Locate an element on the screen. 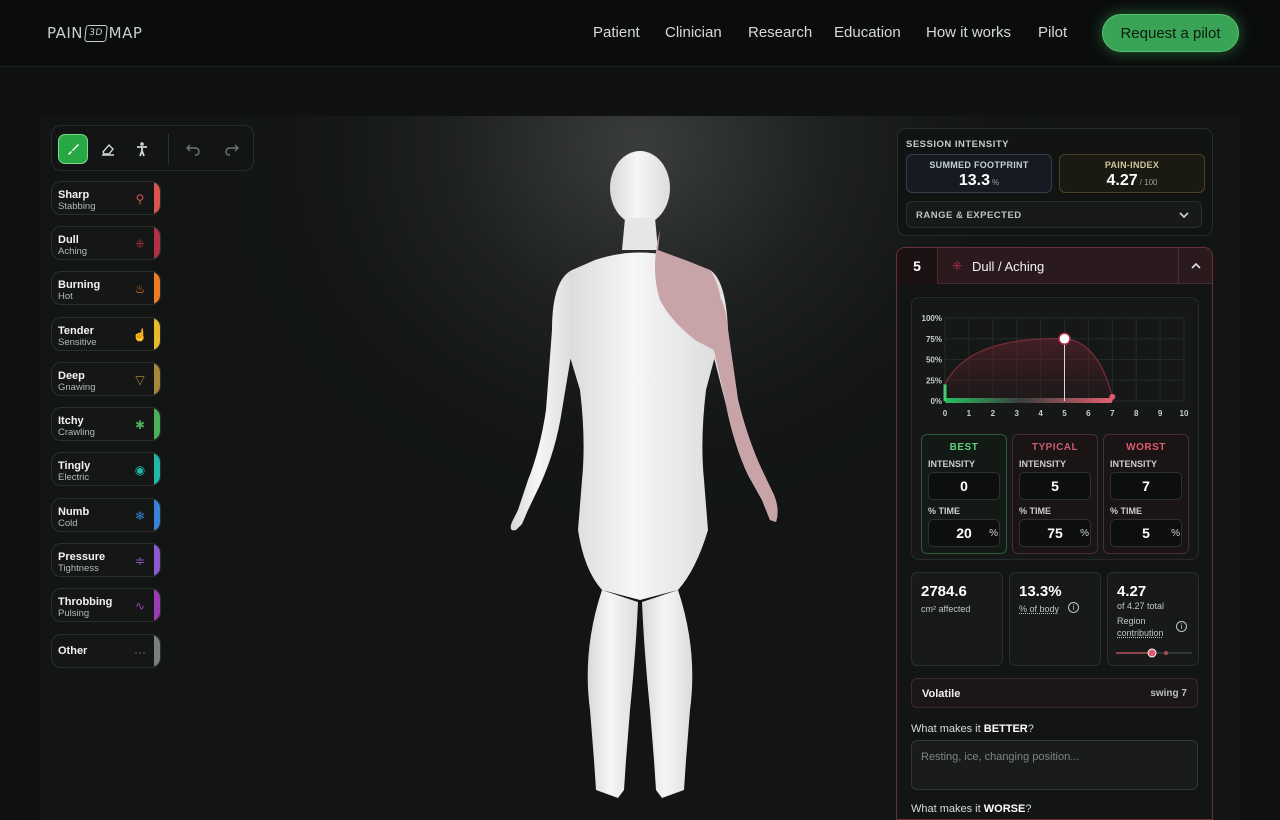 The height and width of the screenshot is (820, 1280). undo-button is located at coordinates (193, 149).